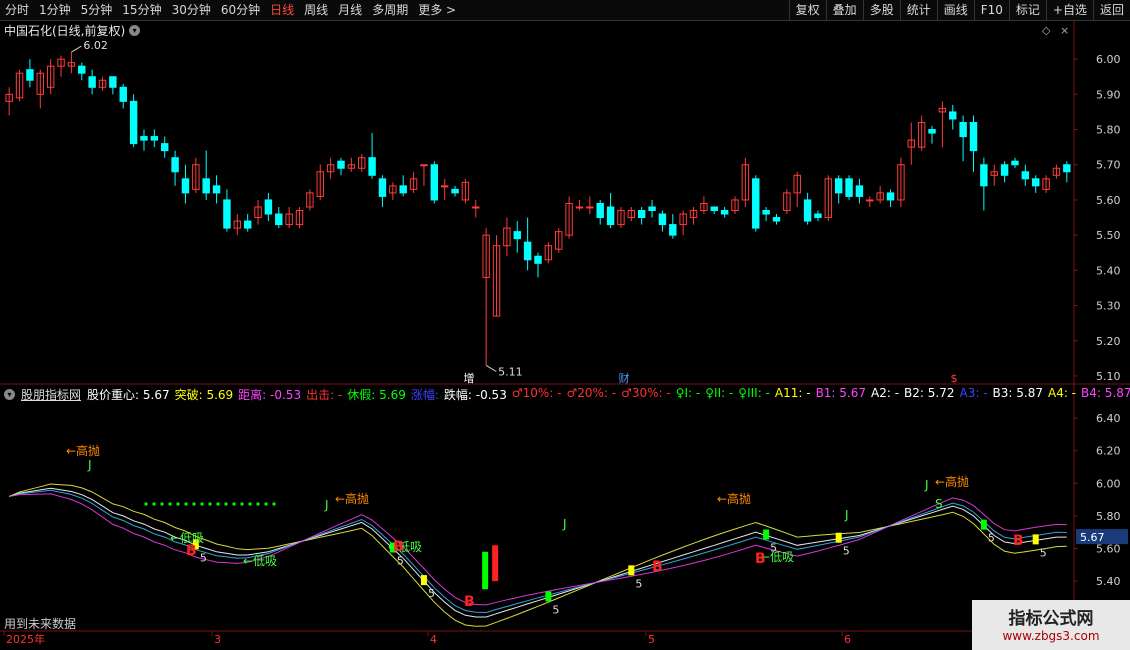  What do you see at coordinates (1108, 341) in the screenshot?
I see `price-tick-label-8: 5.20` at bounding box center [1108, 341].